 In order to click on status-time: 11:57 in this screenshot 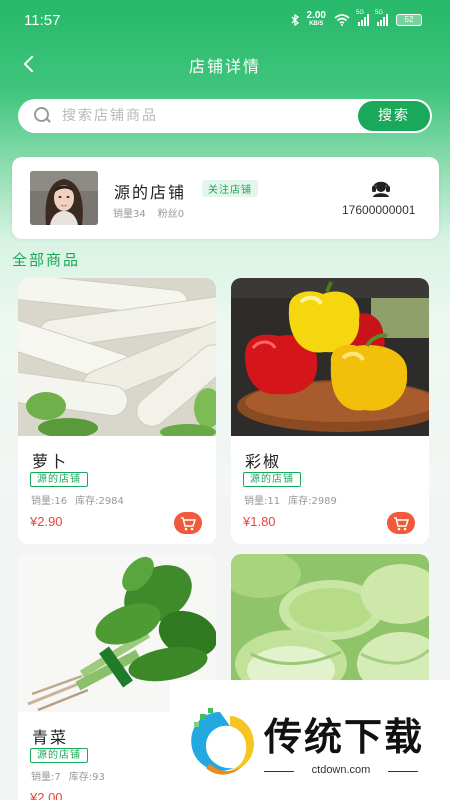, I will do `click(42, 20)`.